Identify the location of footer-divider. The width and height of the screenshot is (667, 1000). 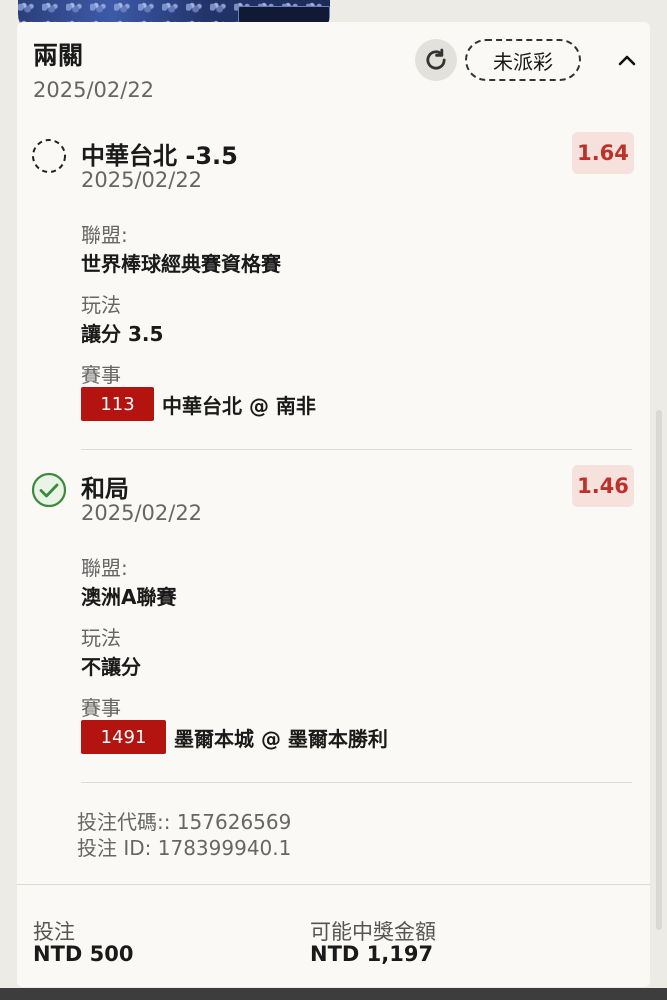
(333, 884).